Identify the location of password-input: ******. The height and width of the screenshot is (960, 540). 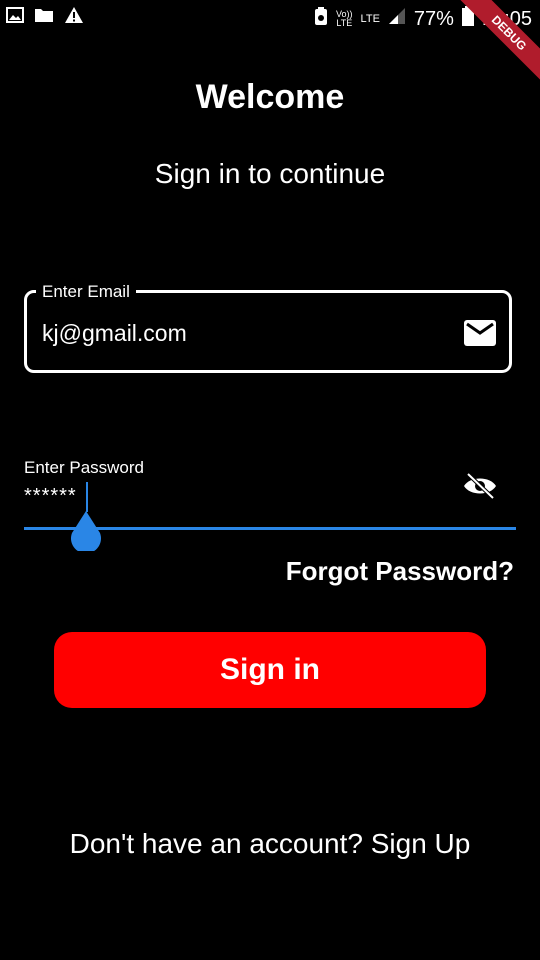
(50, 496).